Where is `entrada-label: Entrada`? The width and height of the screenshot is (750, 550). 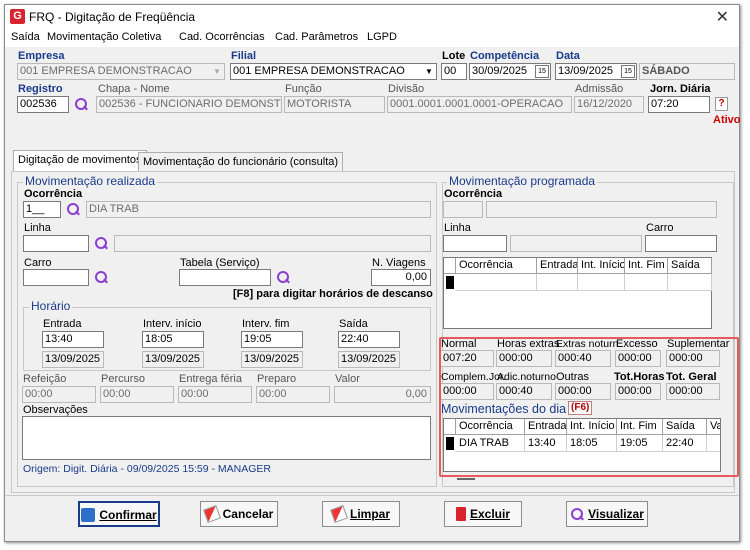 entrada-label: Entrada is located at coordinates (62, 324).